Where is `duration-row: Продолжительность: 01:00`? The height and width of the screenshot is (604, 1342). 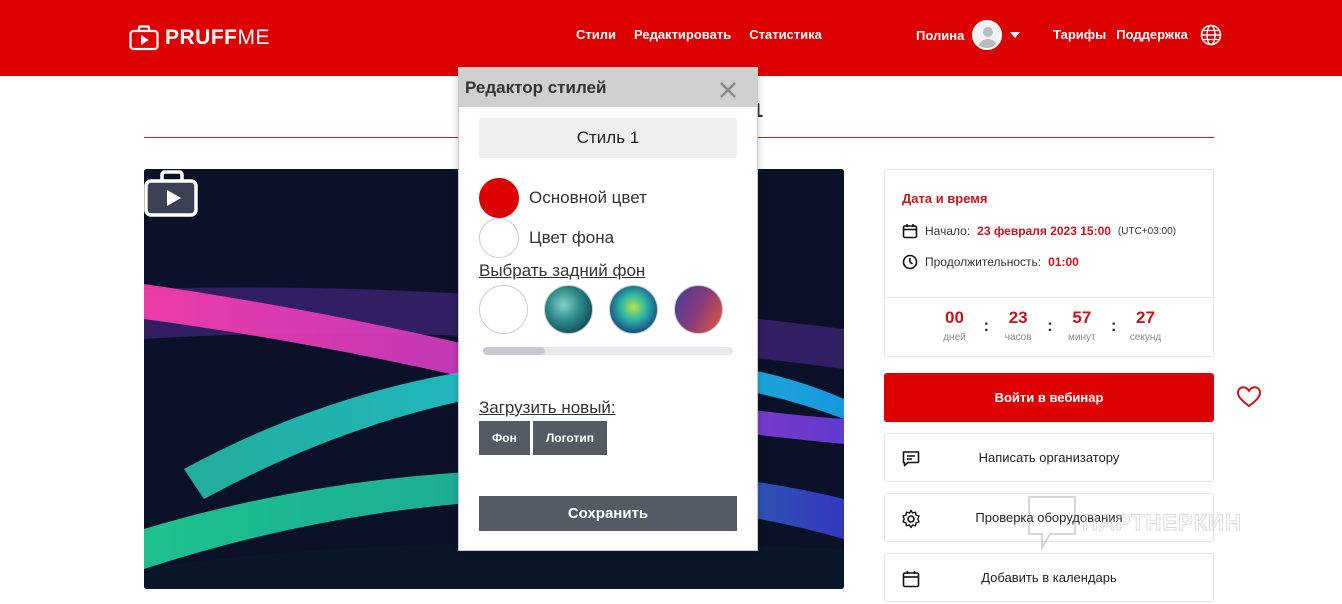
duration-row: Продолжительность: 01:00 is located at coordinates (990, 262).